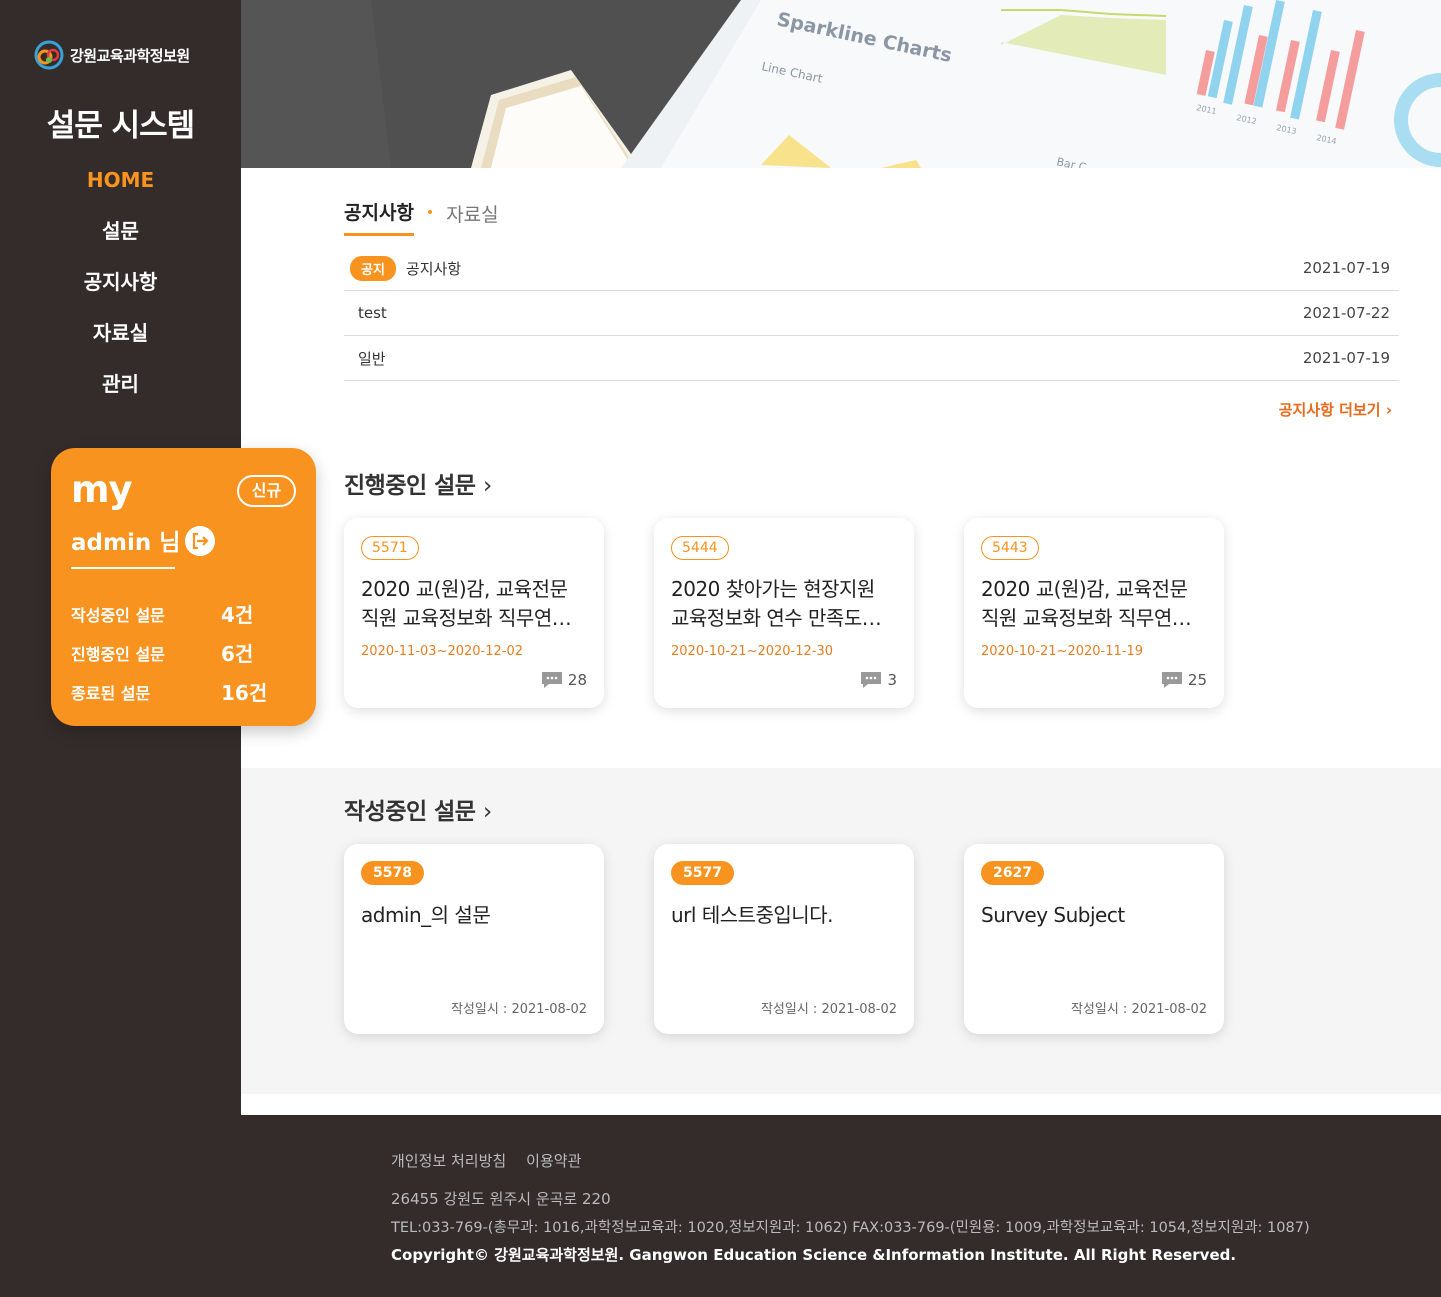  Describe the element at coordinates (784, 939) in the screenshot. I see `draft-survey-card: 5577 url 테스트중입니다. 작성일시 : 2021-08-02` at that location.